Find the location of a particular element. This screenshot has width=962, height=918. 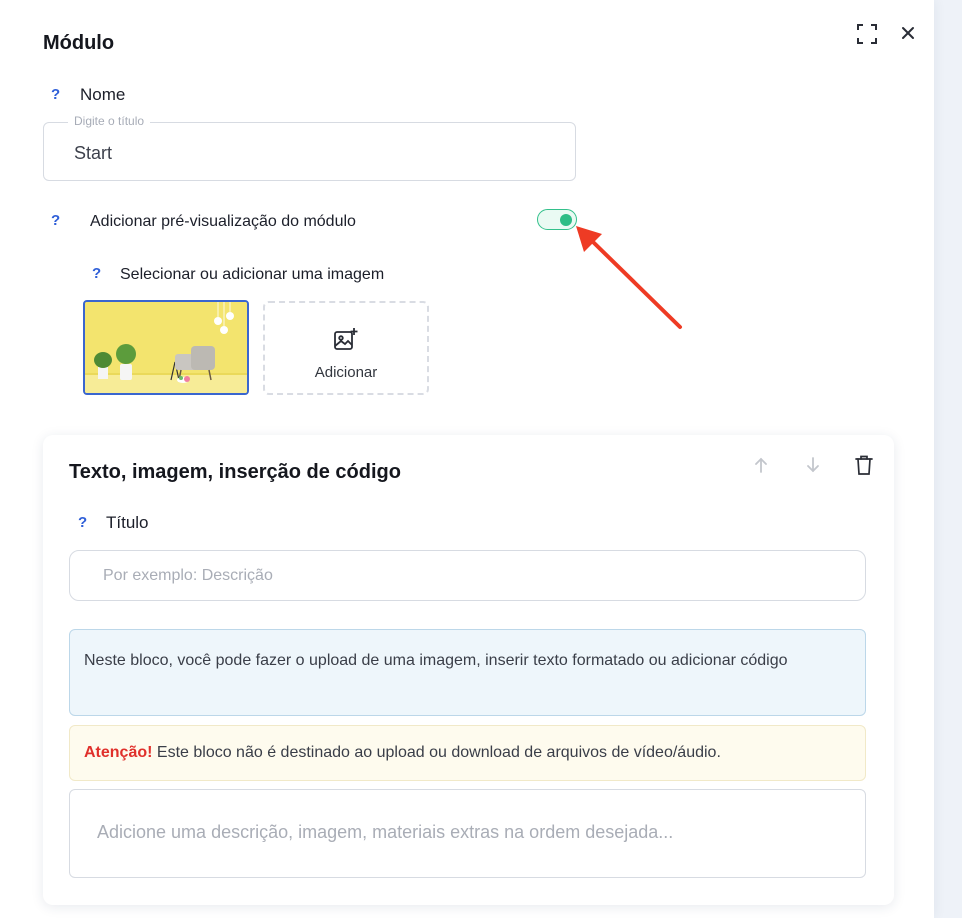

add-image-button: Adicionar is located at coordinates (346, 348).